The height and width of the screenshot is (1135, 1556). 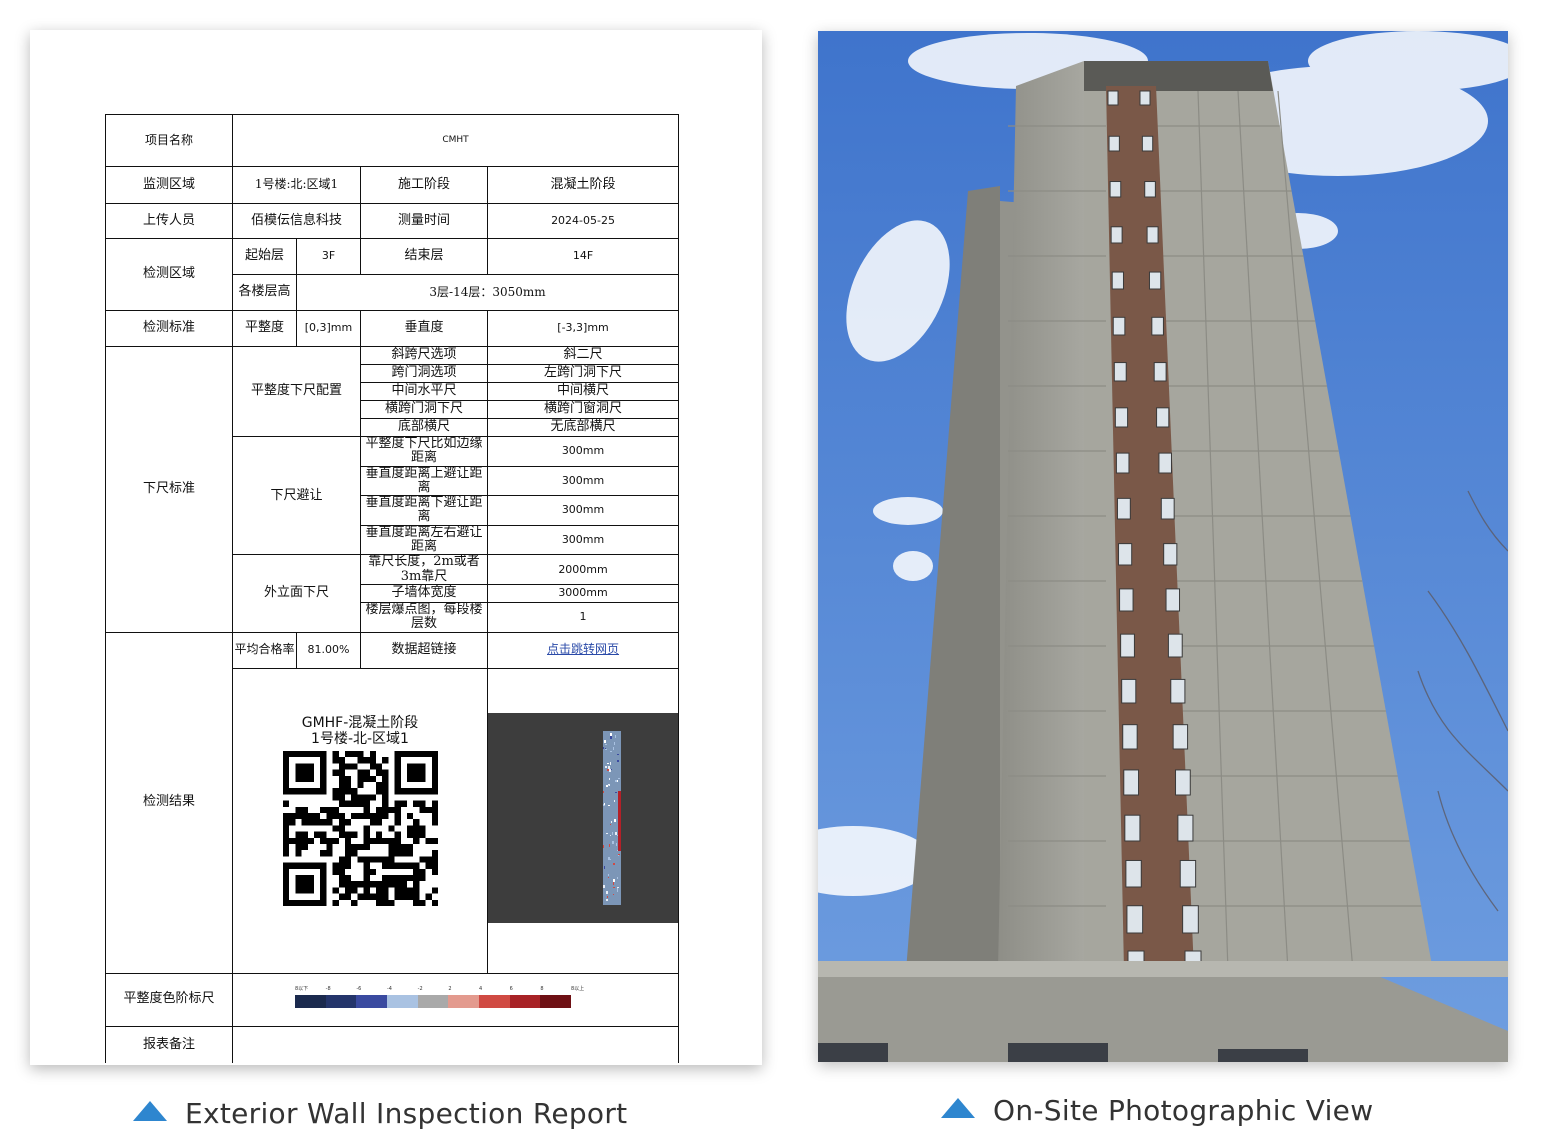 I want to click on verticality-value: [-3,3]mm, so click(x=583, y=328).